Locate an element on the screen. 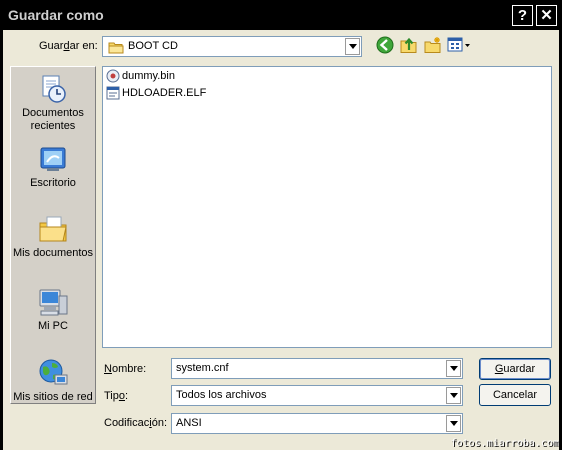 This screenshot has height=450, width=562. folder-icon is located at coordinates (116, 48).